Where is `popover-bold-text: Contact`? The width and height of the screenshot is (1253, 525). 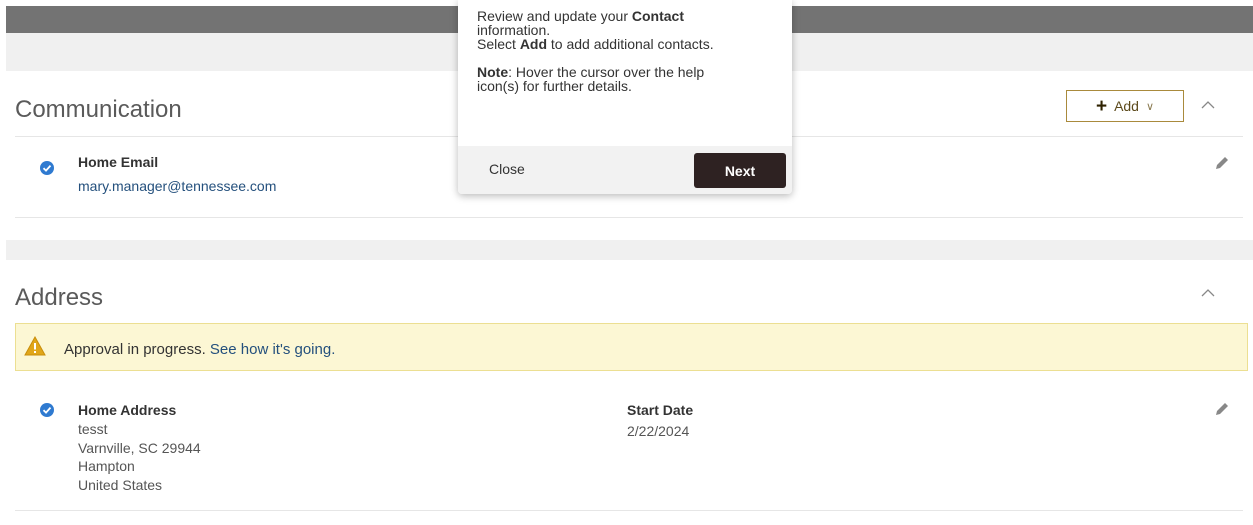 popover-bold-text: Contact is located at coordinates (657, 16).